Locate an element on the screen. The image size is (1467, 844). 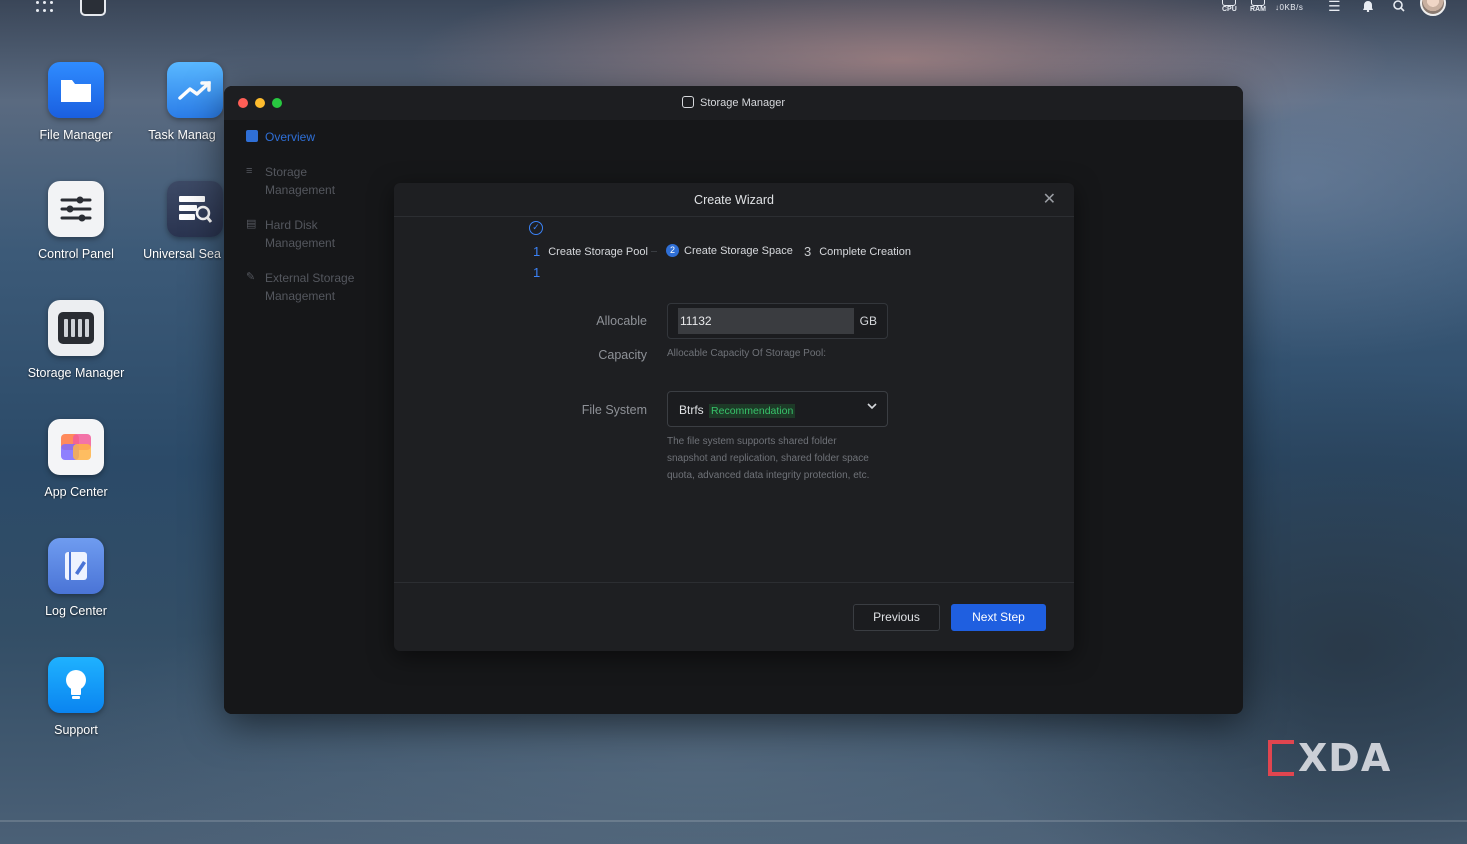
next-step-button: Next Step is located at coordinates (998, 617).